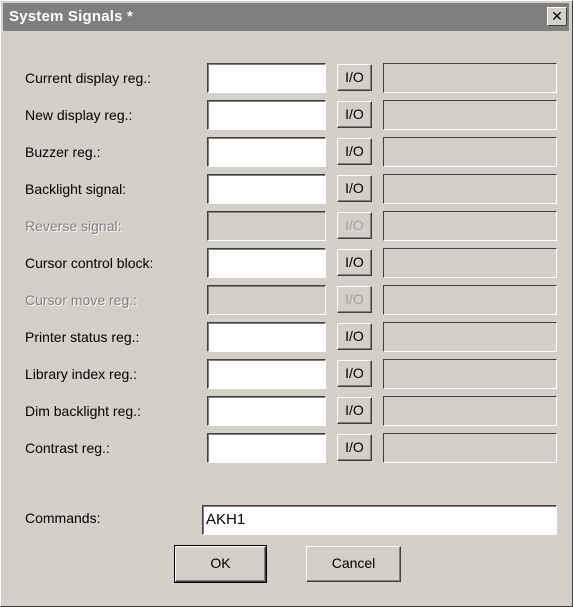  Describe the element at coordinates (71, 16) in the screenshot. I see `window-title: System Signals *` at that location.